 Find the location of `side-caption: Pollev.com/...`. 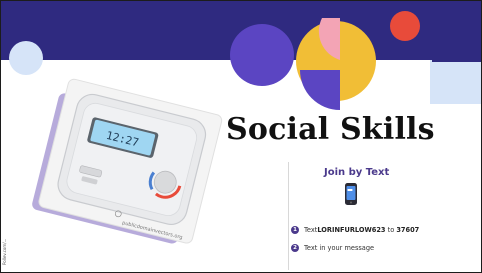

side-caption: Pollev.com/... is located at coordinates (4, 251).